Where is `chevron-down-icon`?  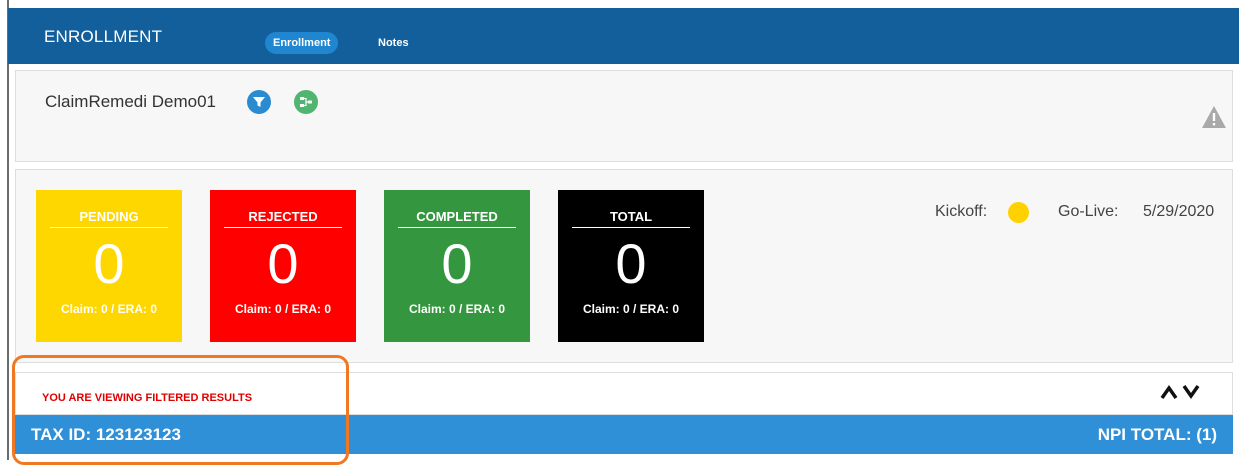
chevron-down-icon is located at coordinates (1191, 394).